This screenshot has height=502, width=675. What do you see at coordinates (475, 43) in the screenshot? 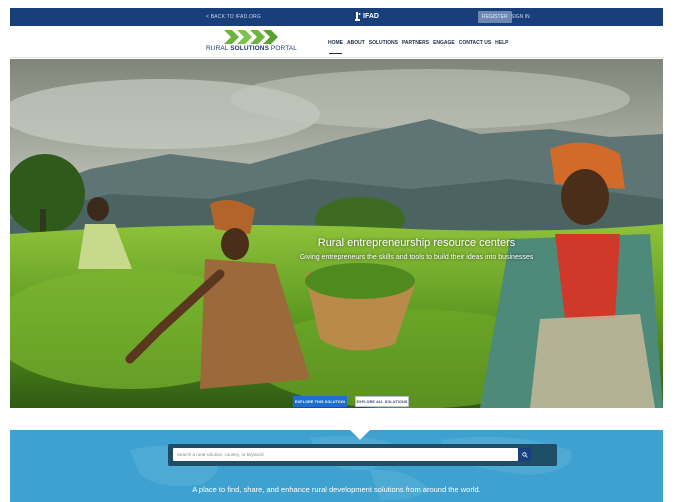
I see `nav-item-contact-us: CONTACT US` at bounding box center [475, 43].